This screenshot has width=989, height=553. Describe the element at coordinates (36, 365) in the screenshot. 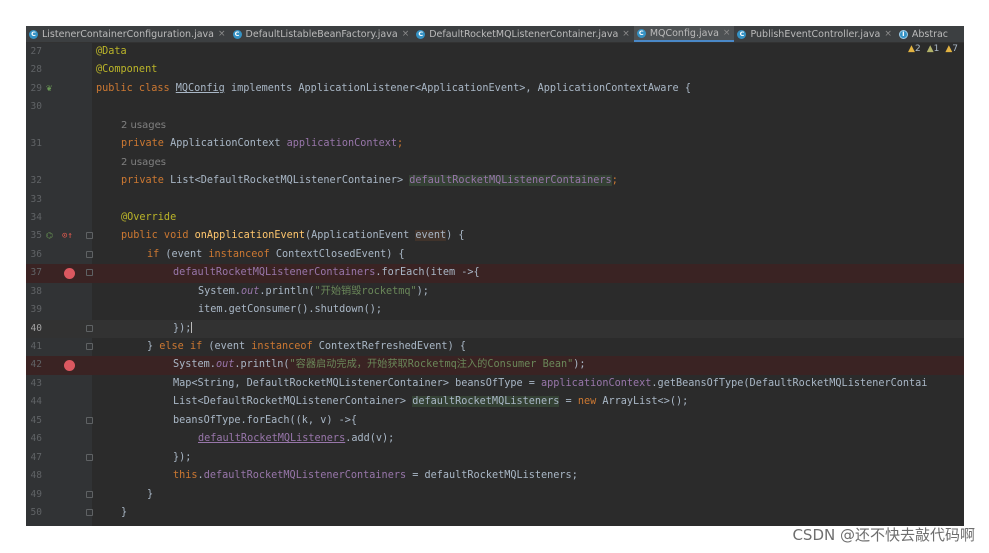

I see `line-number: 42` at that location.